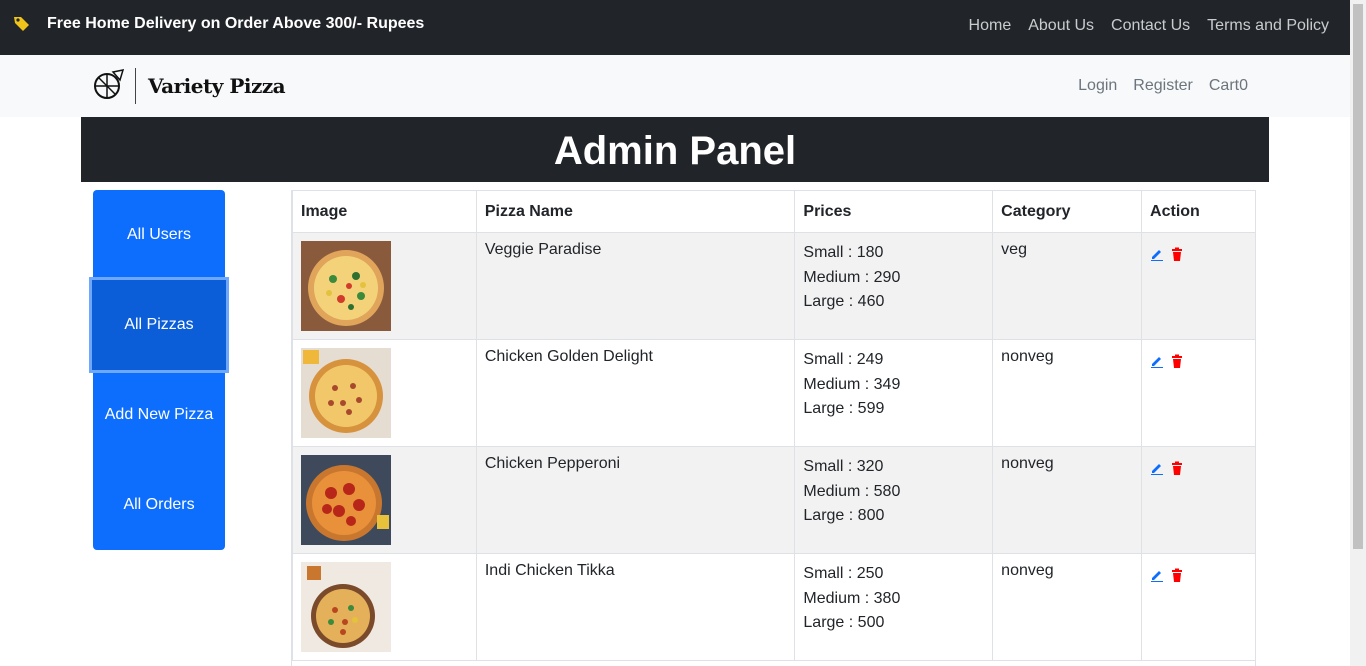 The width and height of the screenshot is (1366, 666). I want to click on page-scrollbar, so click(1358, 333).